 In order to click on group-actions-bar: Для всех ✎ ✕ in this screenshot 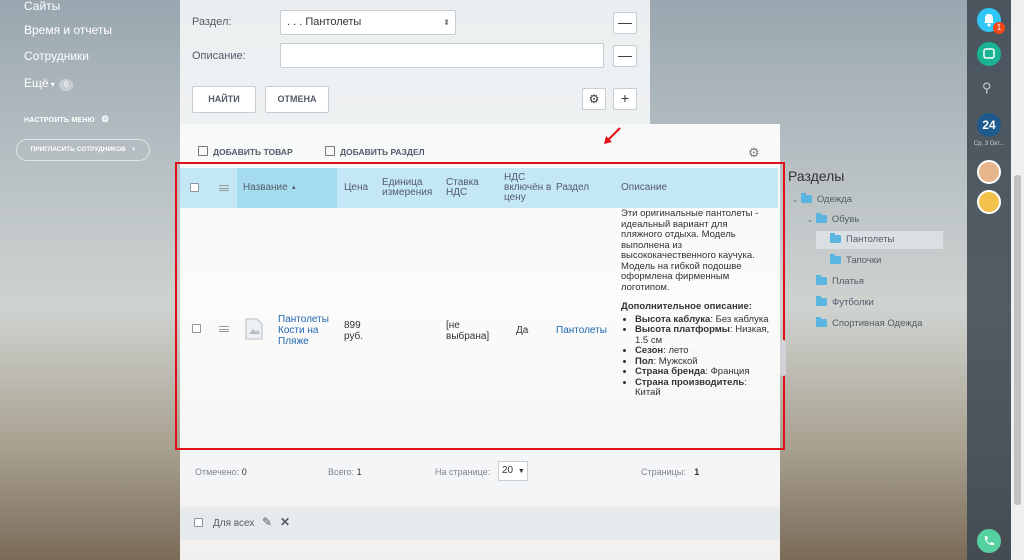, I will do `click(480, 523)`.